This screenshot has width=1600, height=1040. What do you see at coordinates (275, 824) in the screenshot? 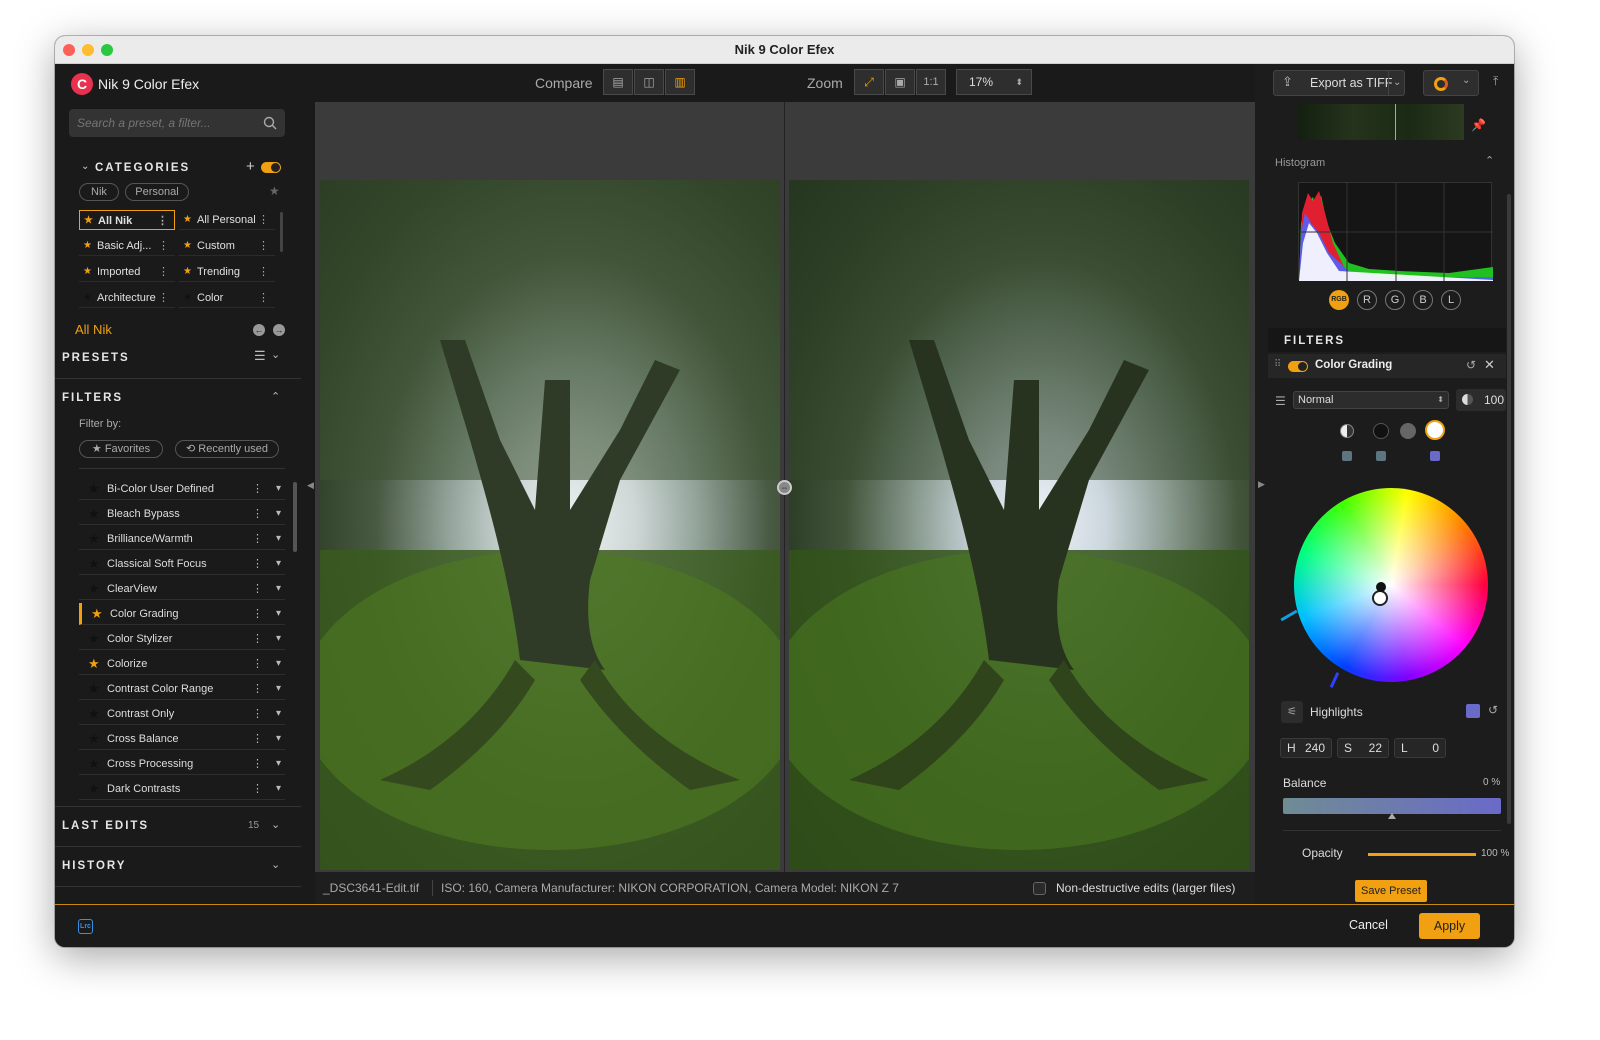
I see `last-edits-chevron-icon: ⌄` at bounding box center [275, 824].